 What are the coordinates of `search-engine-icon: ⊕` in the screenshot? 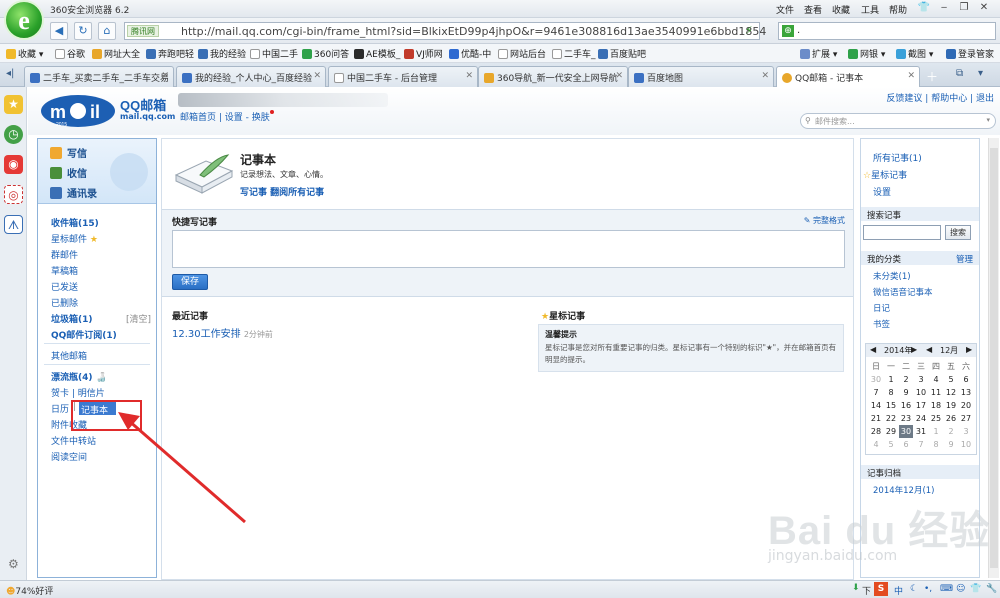 It's located at (788, 31).